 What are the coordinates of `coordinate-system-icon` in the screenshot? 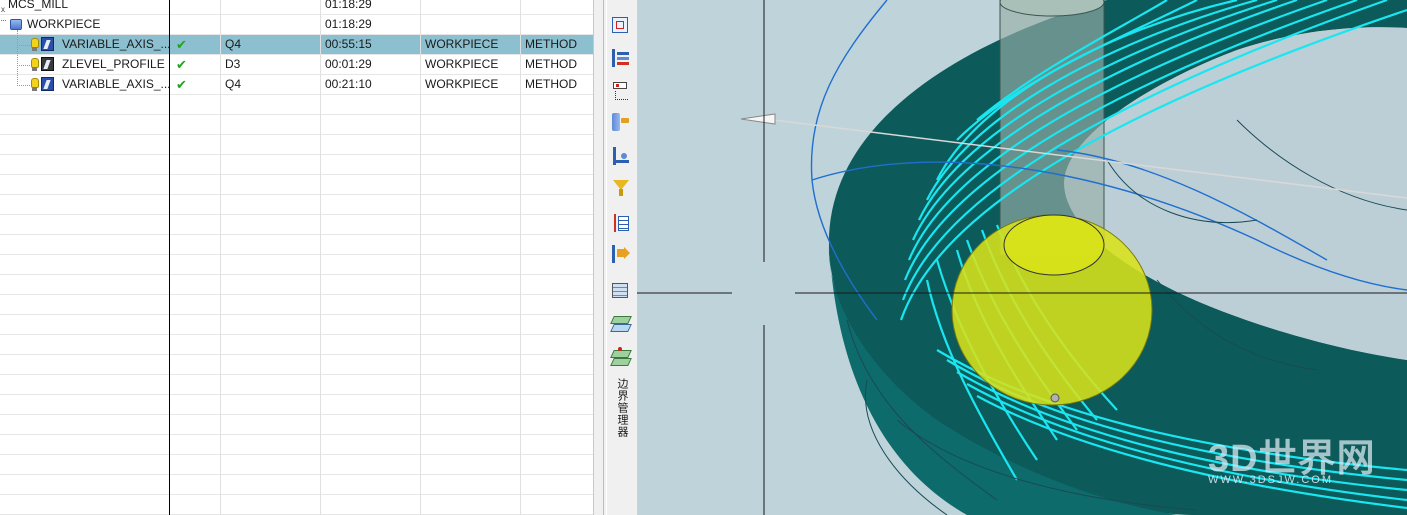 It's located at (4, 7).